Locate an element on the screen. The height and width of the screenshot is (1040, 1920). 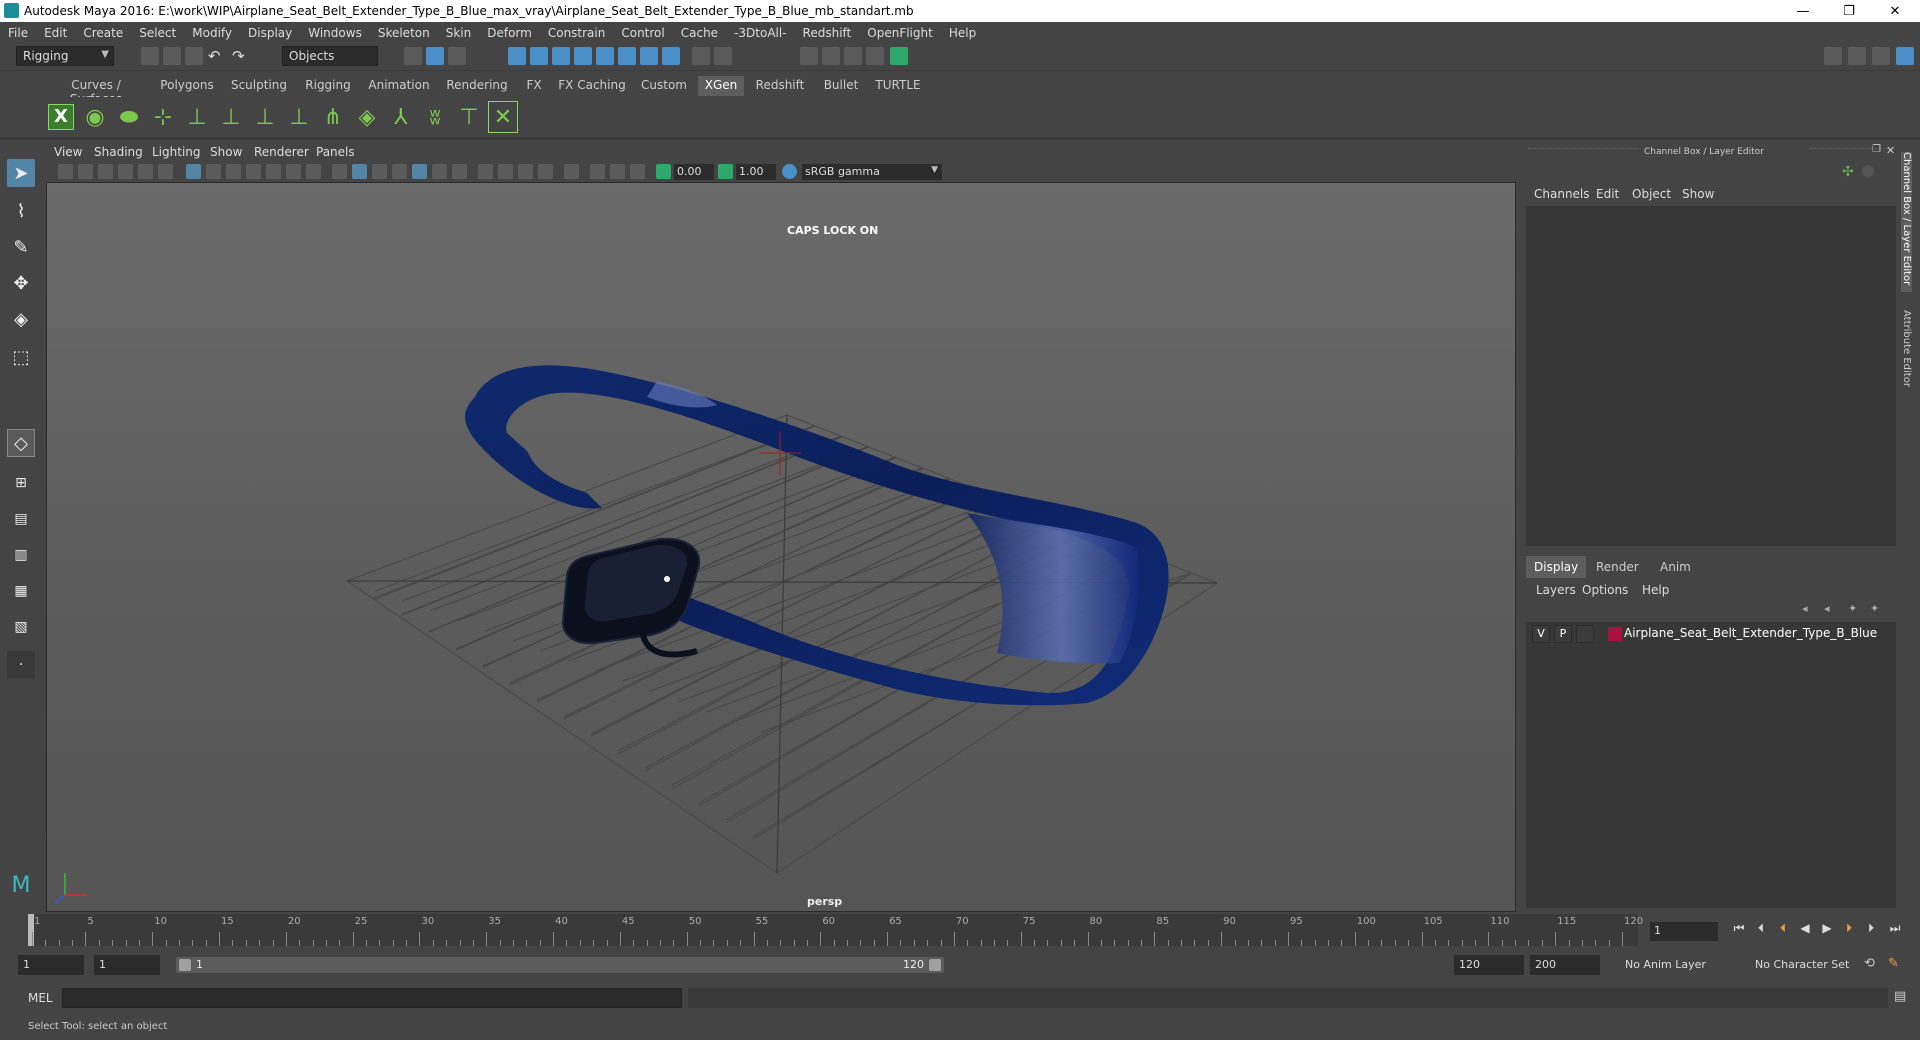
move-tool-icon: ✥ is located at coordinates (21, 283).